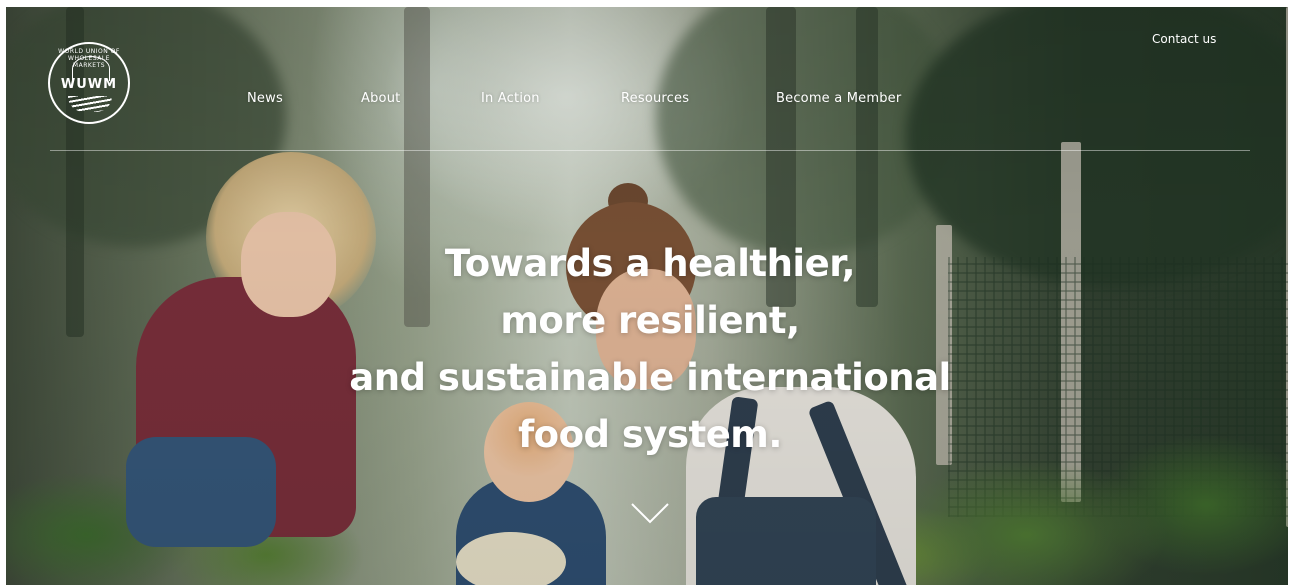 Image resolution: width=1290 pixels, height=585 pixels. What do you see at coordinates (1184, 39) in the screenshot?
I see `contact-us-link: Contact us` at bounding box center [1184, 39].